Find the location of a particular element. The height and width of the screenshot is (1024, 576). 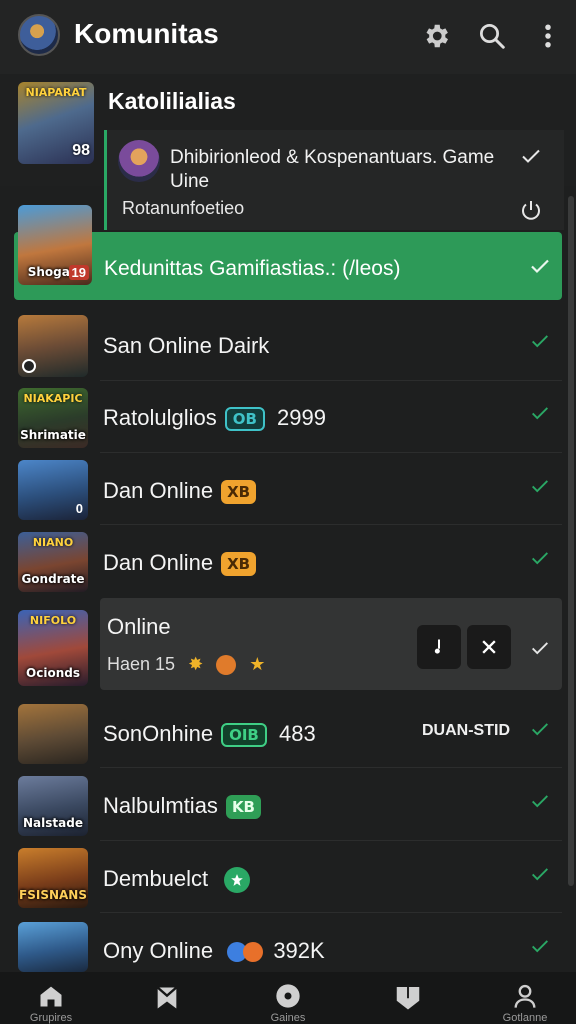

group-title: Katolilialias is located at coordinates (172, 101).